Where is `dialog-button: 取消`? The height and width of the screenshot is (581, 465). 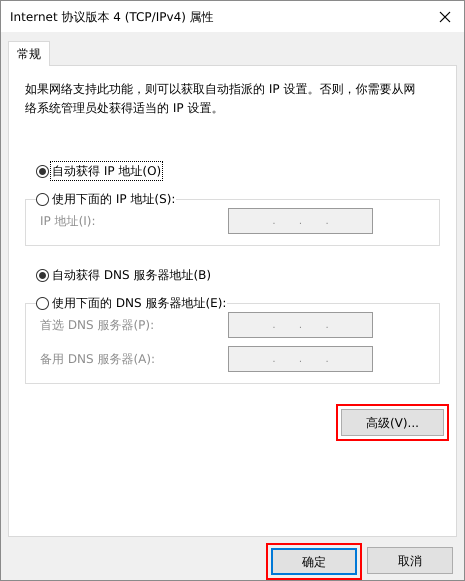 dialog-button: 取消 is located at coordinates (410, 560).